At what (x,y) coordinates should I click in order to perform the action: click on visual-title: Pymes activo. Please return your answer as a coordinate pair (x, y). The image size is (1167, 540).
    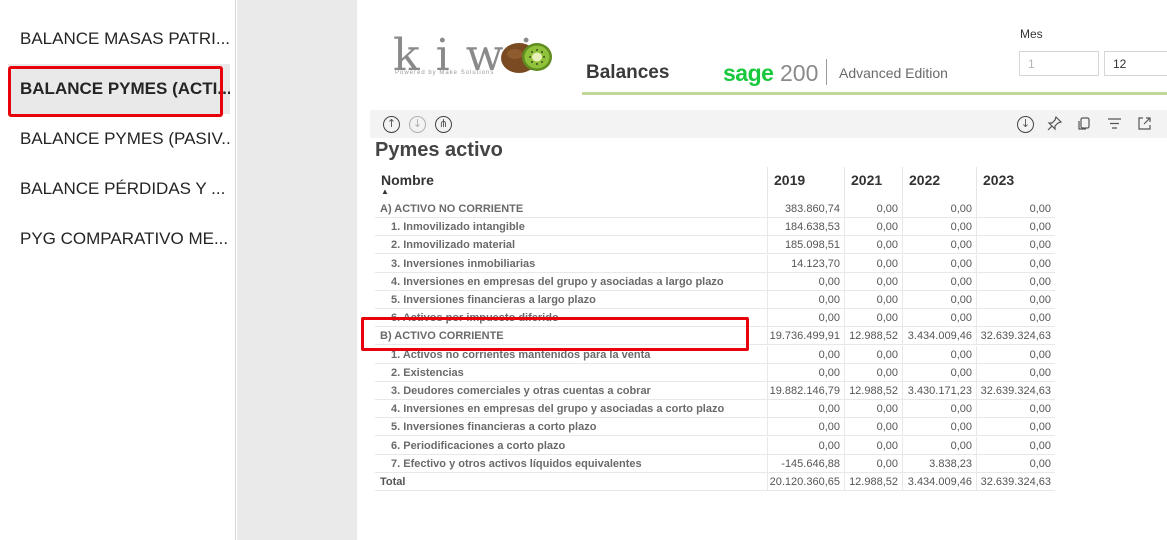
    Looking at the image, I should click on (439, 150).